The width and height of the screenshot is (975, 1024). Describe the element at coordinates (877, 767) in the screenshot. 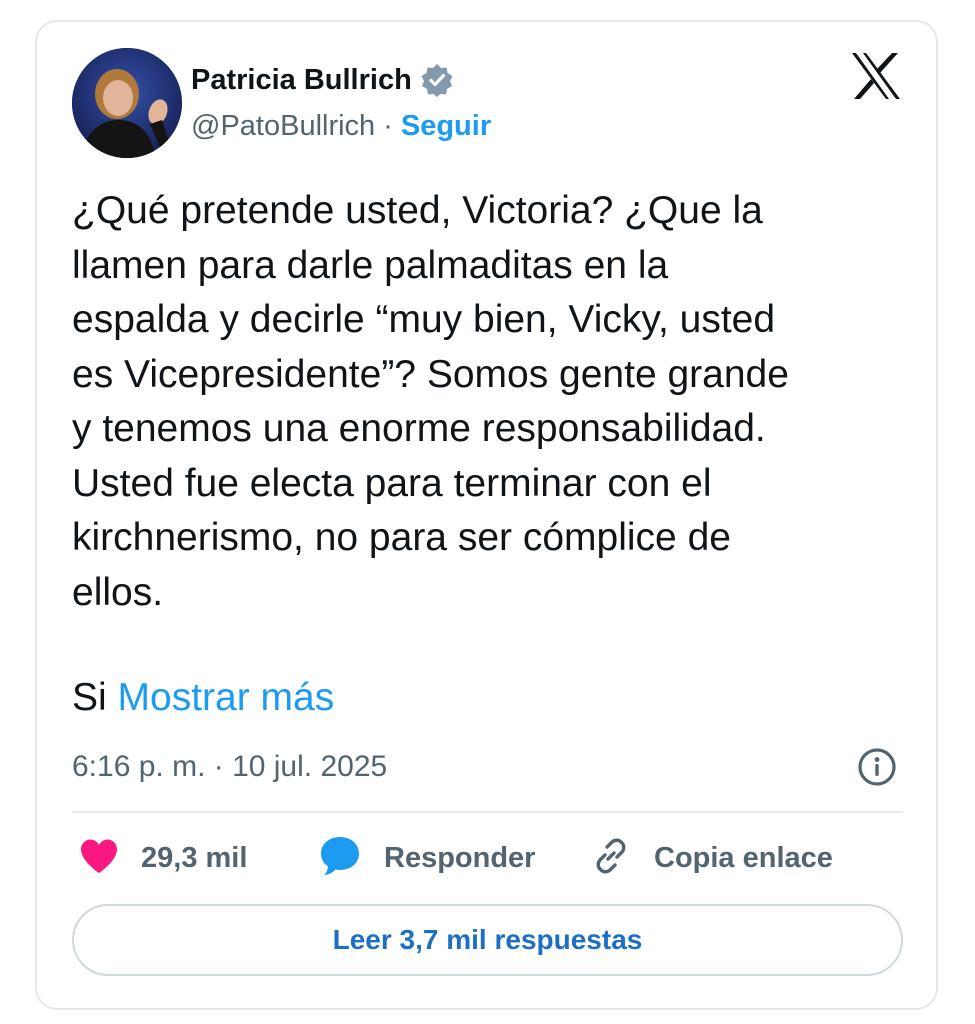

I see `info-icon` at that location.